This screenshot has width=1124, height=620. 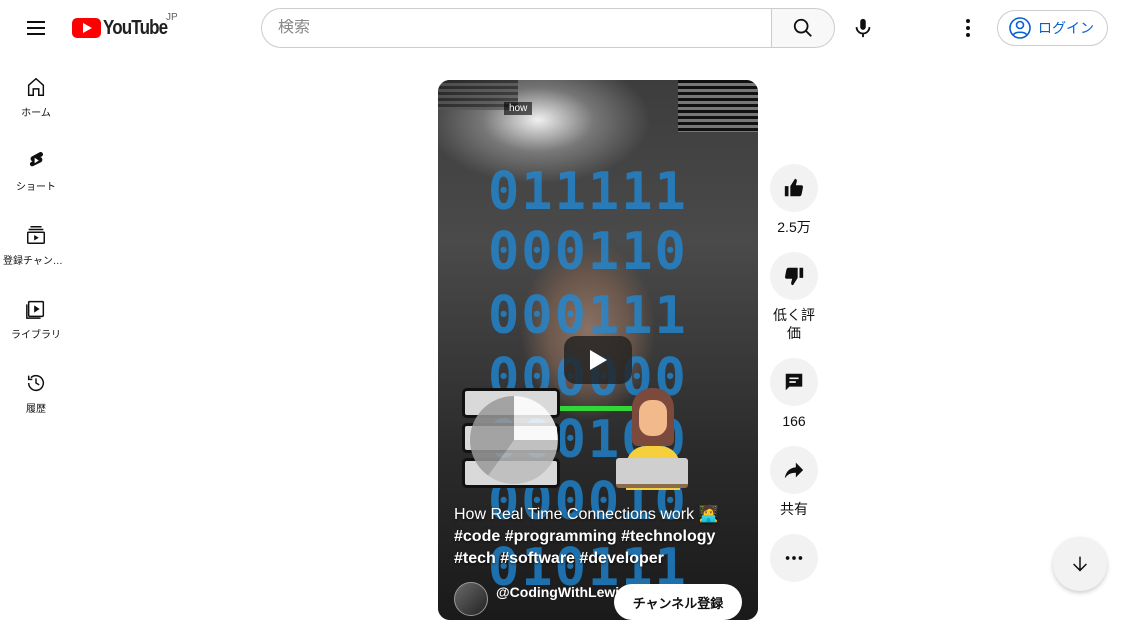 I want to click on short-hashtags-line: #tech #software #developer, so click(x=559, y=558).